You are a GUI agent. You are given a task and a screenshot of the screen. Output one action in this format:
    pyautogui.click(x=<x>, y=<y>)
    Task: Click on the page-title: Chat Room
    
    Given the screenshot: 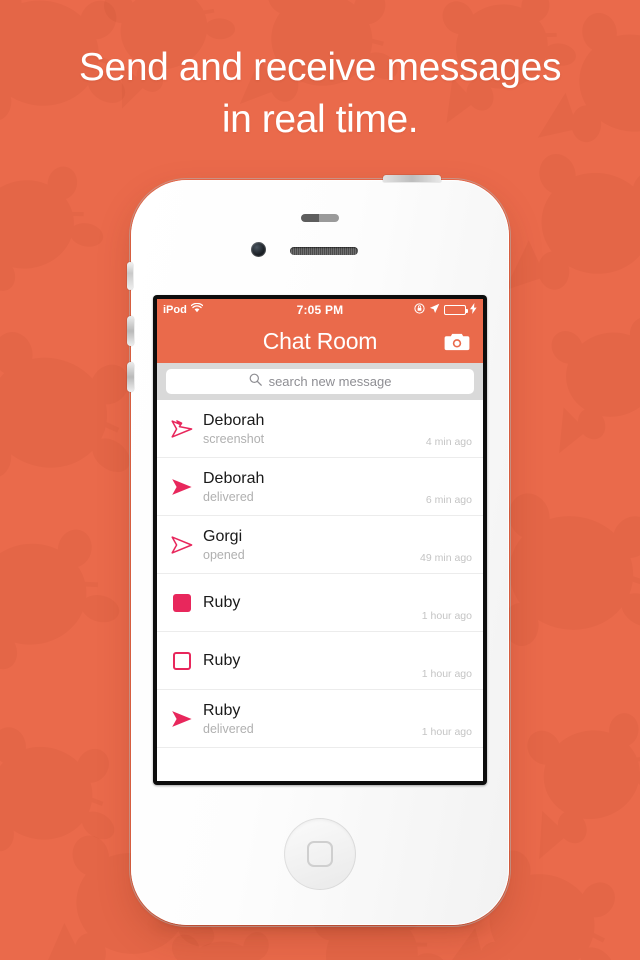 What is the action you would take?
    pyautogui.click(x=320, y=341)
    